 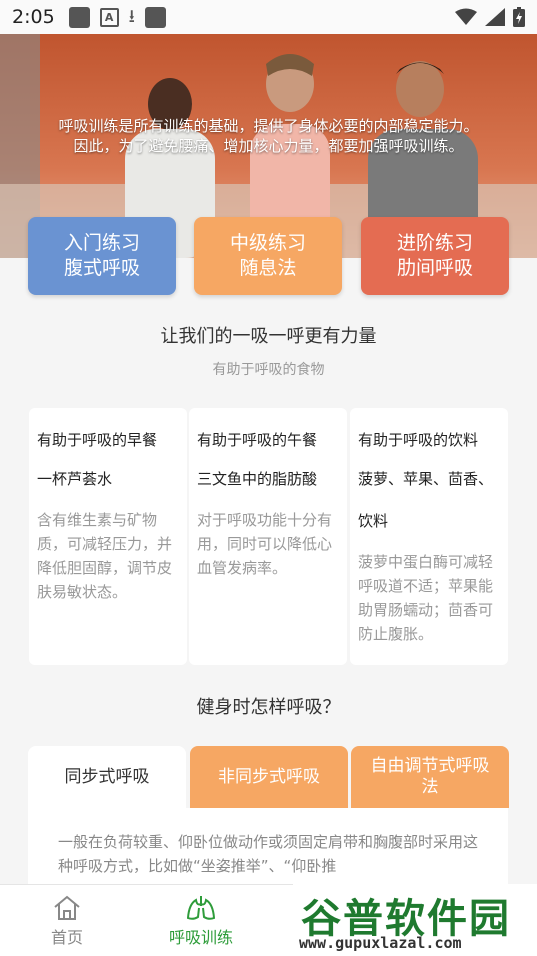 What do you see at coordinates (79, 17) in the screenshot?
I see `app-notification-icon` at bounding box center [79, 17].